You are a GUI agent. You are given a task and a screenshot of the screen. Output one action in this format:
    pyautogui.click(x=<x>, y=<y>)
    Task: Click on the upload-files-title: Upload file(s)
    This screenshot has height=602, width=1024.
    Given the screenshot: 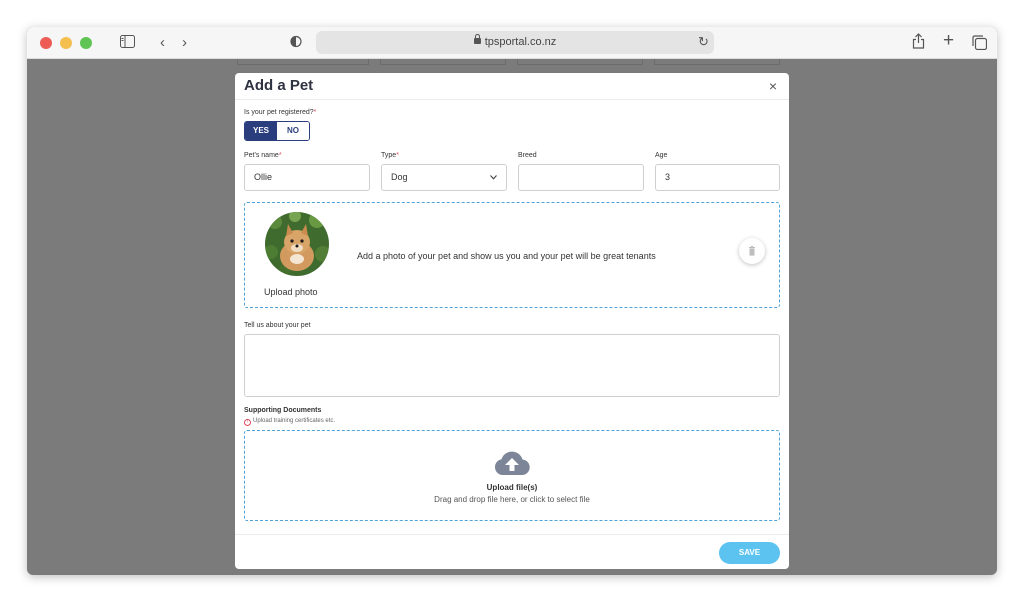 What is the action you would take?
    pyautogui.click(x=512, y=487)
    